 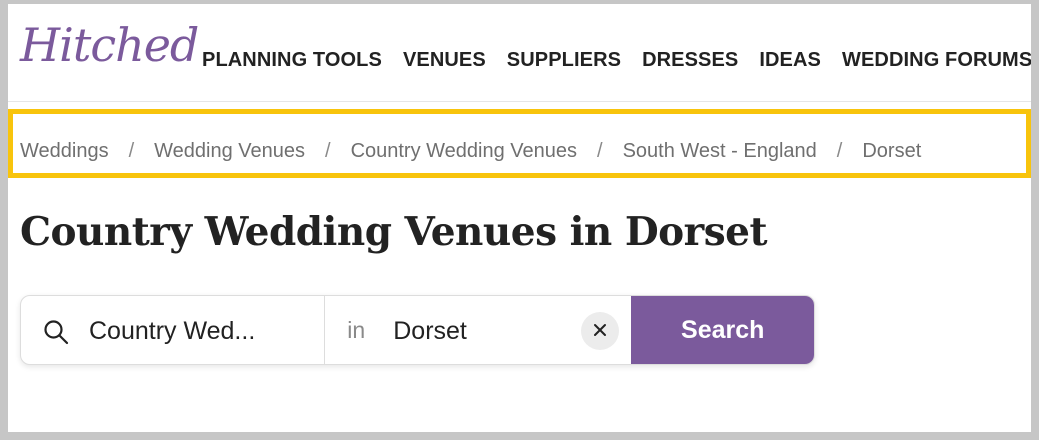 I want to click on nav-planning-tools: PLANNING TOOLS, so click(x=292, y=60).